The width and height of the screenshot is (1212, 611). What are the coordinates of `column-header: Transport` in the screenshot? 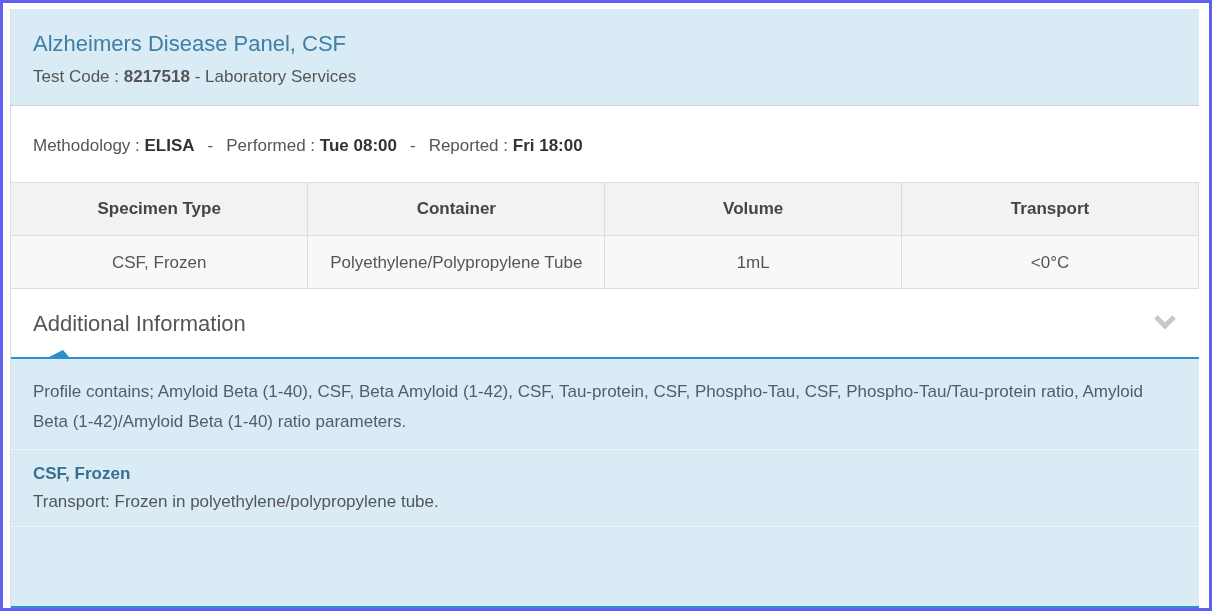 It's located at (1050, 209).